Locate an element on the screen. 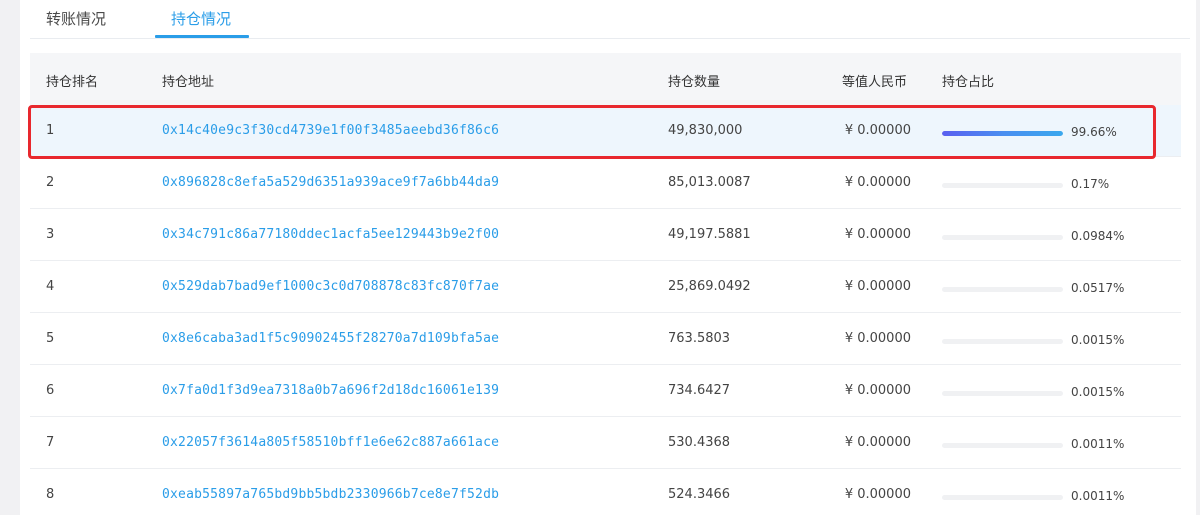  rank-cell: 7 is located at coordinates (50, 442).